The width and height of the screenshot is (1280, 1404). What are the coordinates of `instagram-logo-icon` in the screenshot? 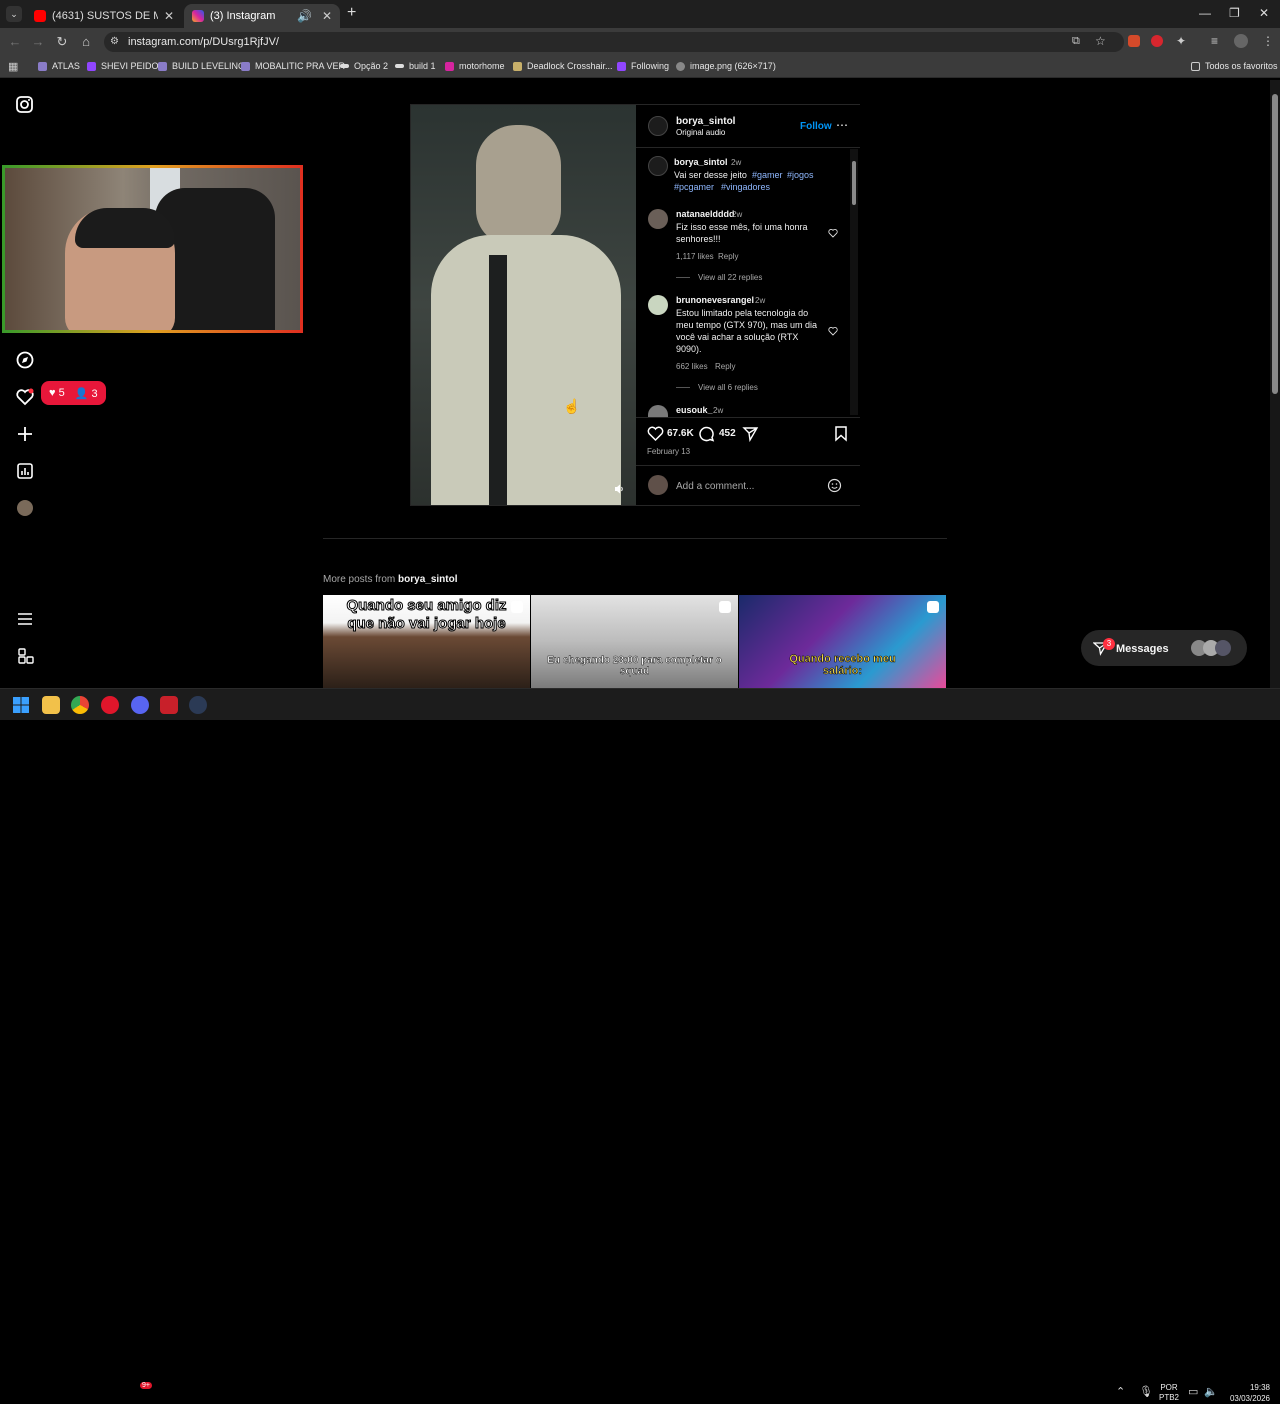 It's located at (25, 105).